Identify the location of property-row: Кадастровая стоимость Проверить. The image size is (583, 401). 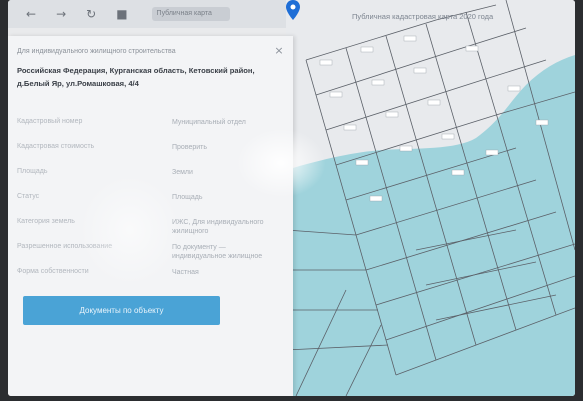
(148, 151).